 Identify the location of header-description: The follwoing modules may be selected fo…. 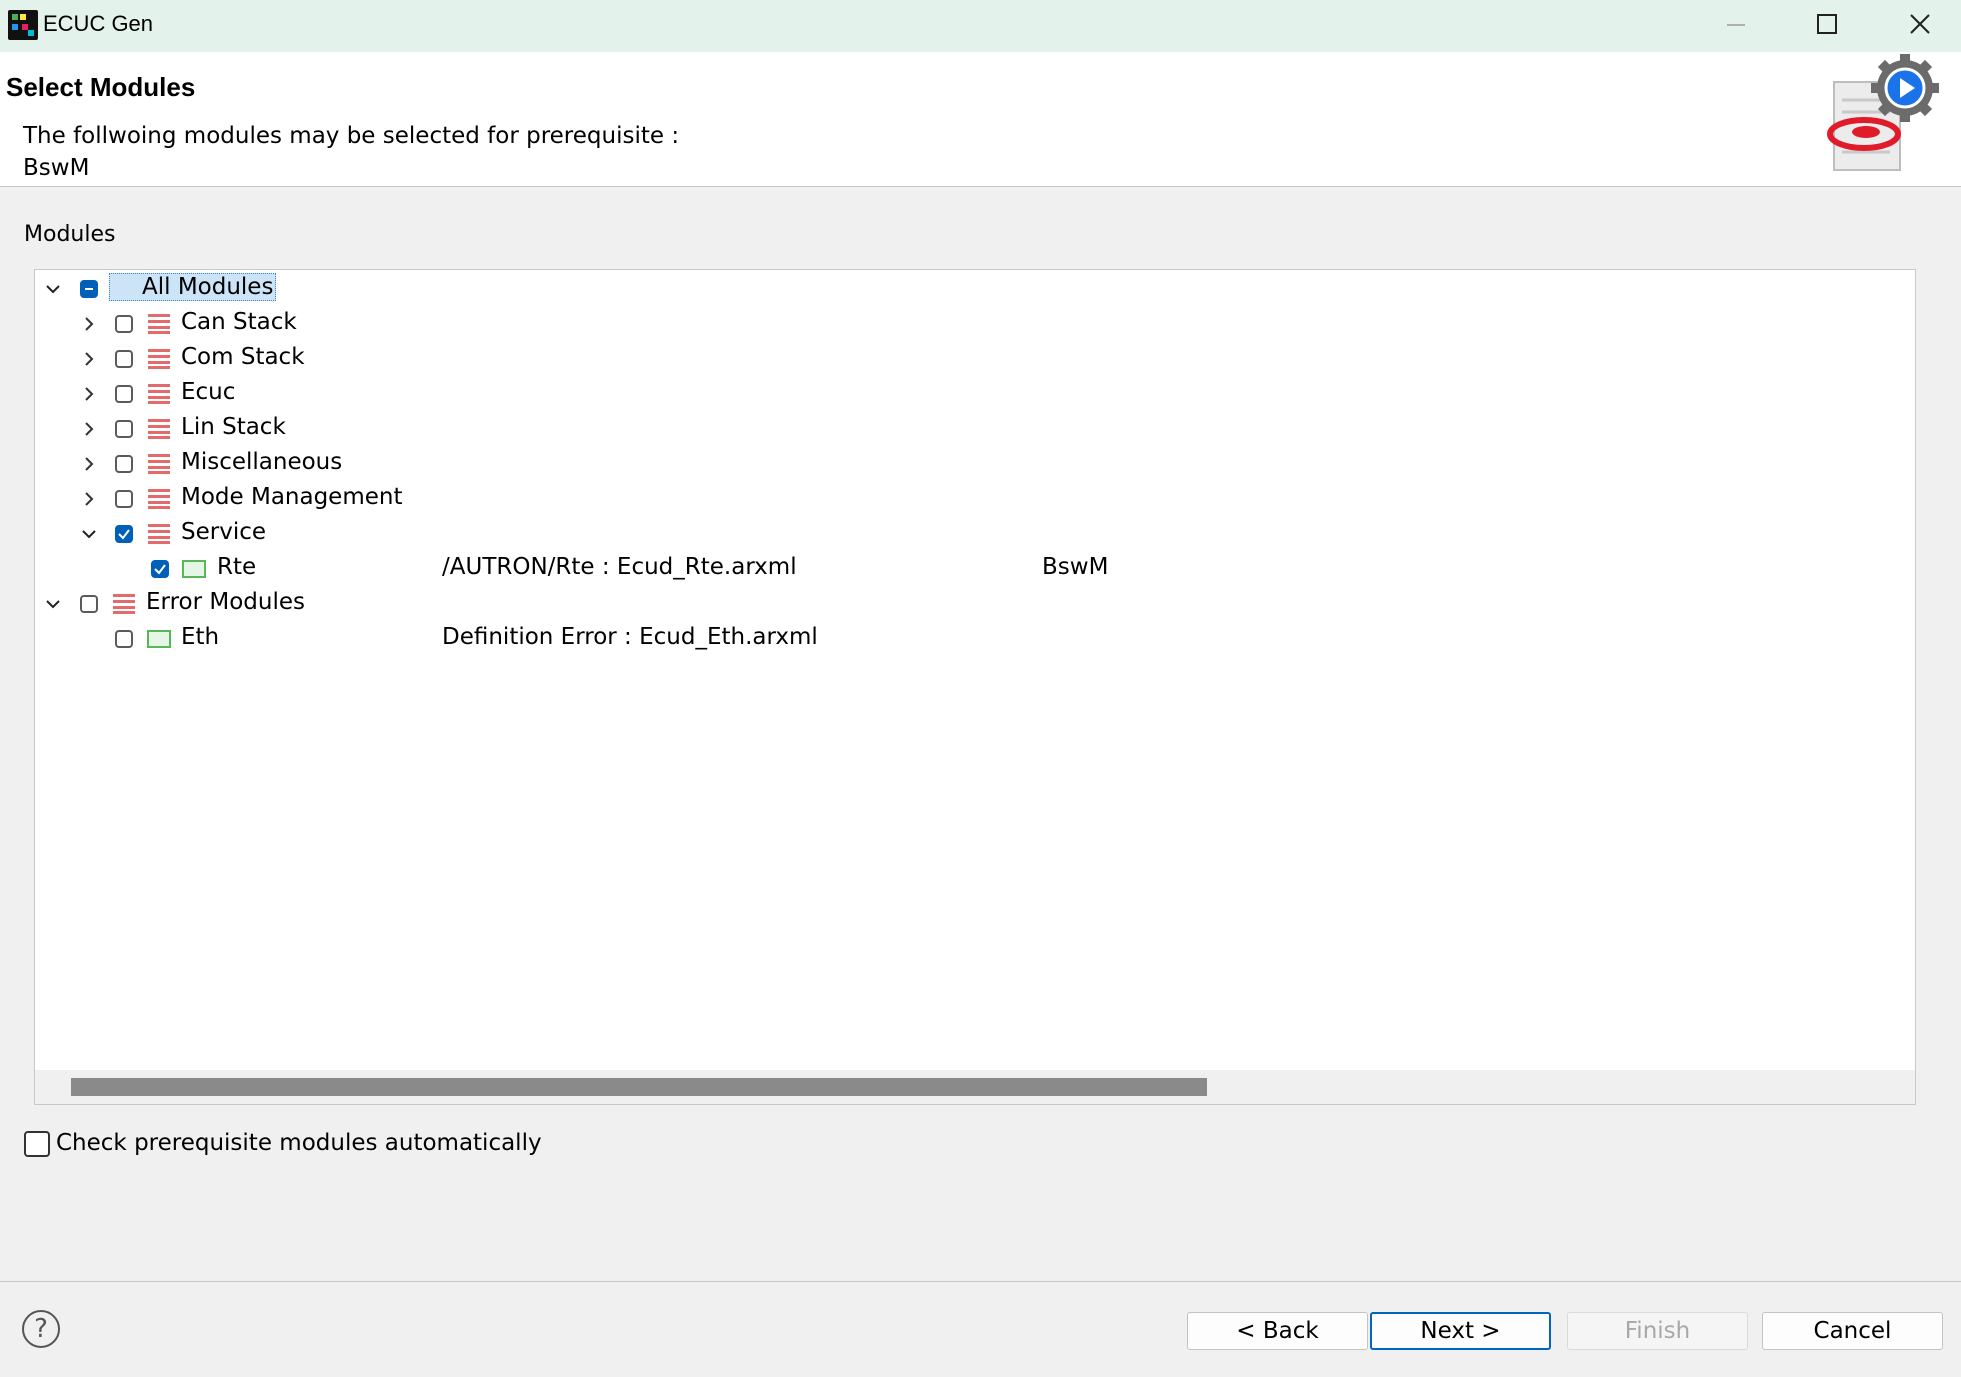
(351, 136).